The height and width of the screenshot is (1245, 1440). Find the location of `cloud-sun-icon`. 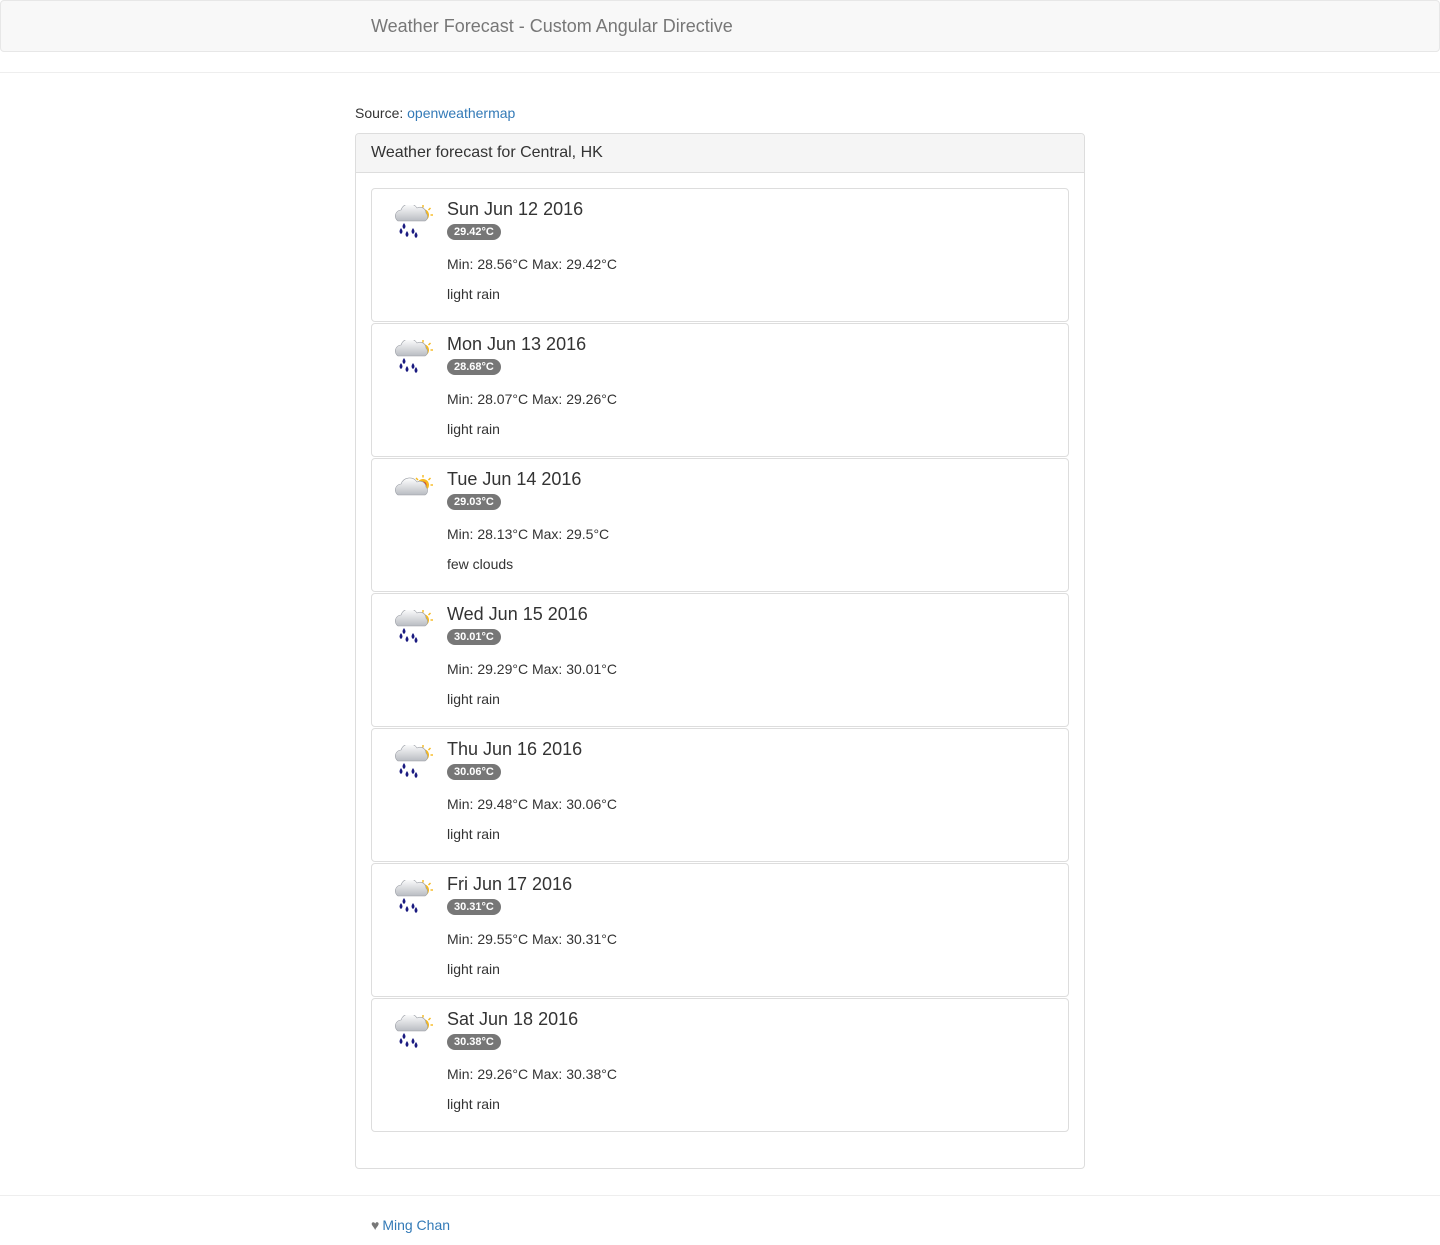

cloud-sun-icon is located at coordinates (414, 493).